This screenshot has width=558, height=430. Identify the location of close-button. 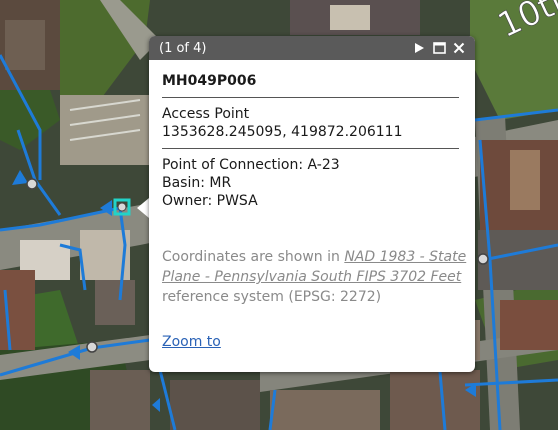
(459, 48).